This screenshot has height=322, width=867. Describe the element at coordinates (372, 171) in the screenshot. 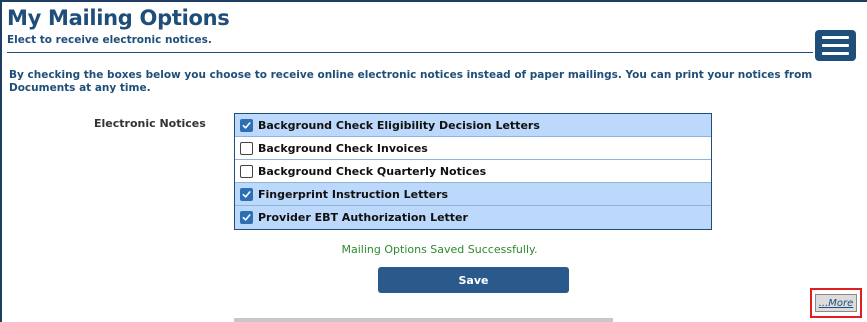

I see `notice-option-label: Background Check Quarterly Notices` at that location.